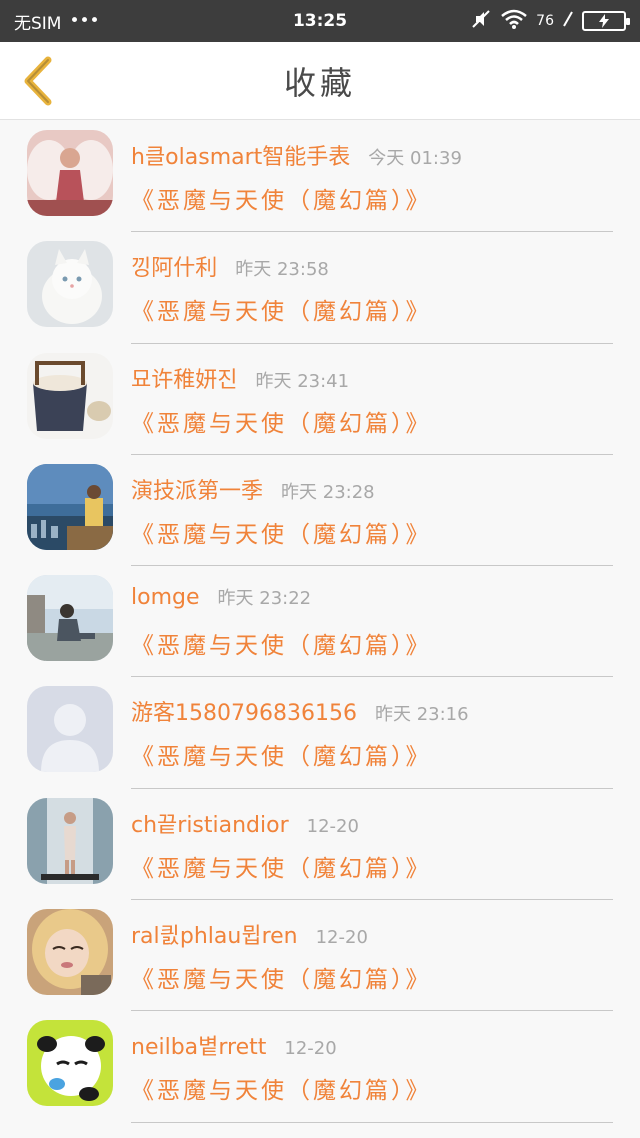  Describe the element at coordinates (70, 284) in the screenshot. I see `white-cat-avatar` at that location.